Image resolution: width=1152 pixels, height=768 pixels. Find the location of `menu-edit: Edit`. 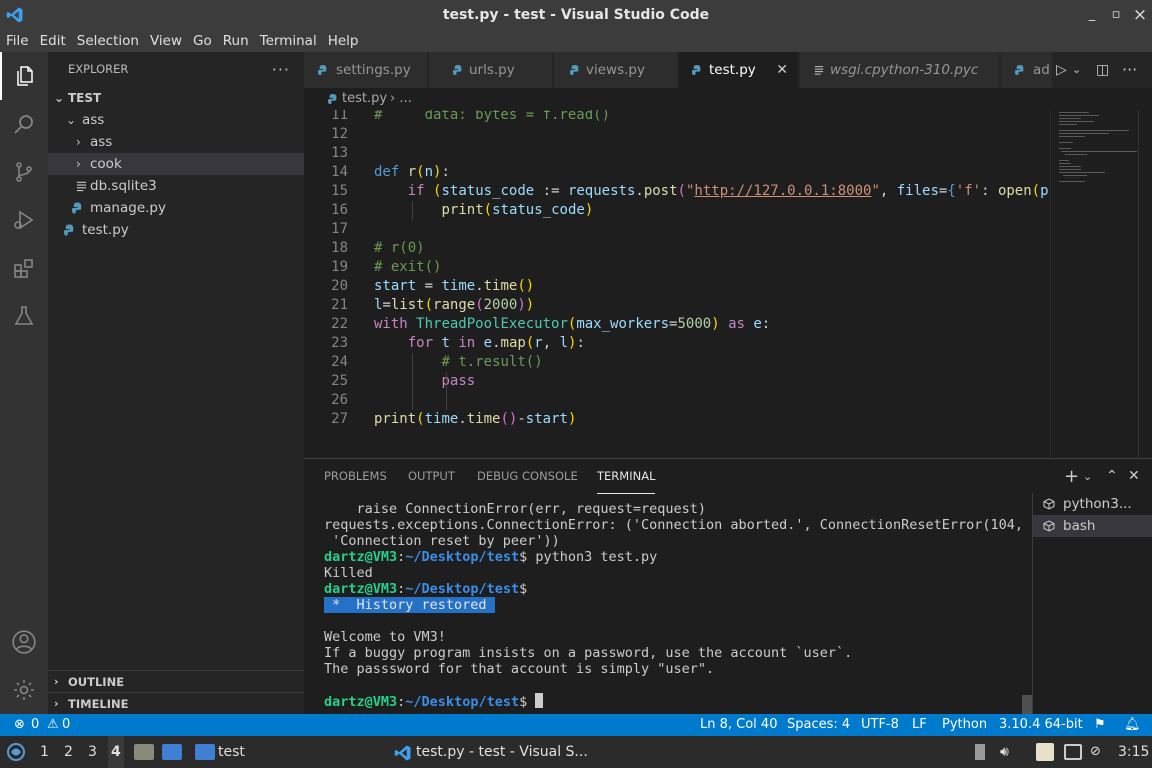

menu-edit: Edit is located at coordinates (56, 41).